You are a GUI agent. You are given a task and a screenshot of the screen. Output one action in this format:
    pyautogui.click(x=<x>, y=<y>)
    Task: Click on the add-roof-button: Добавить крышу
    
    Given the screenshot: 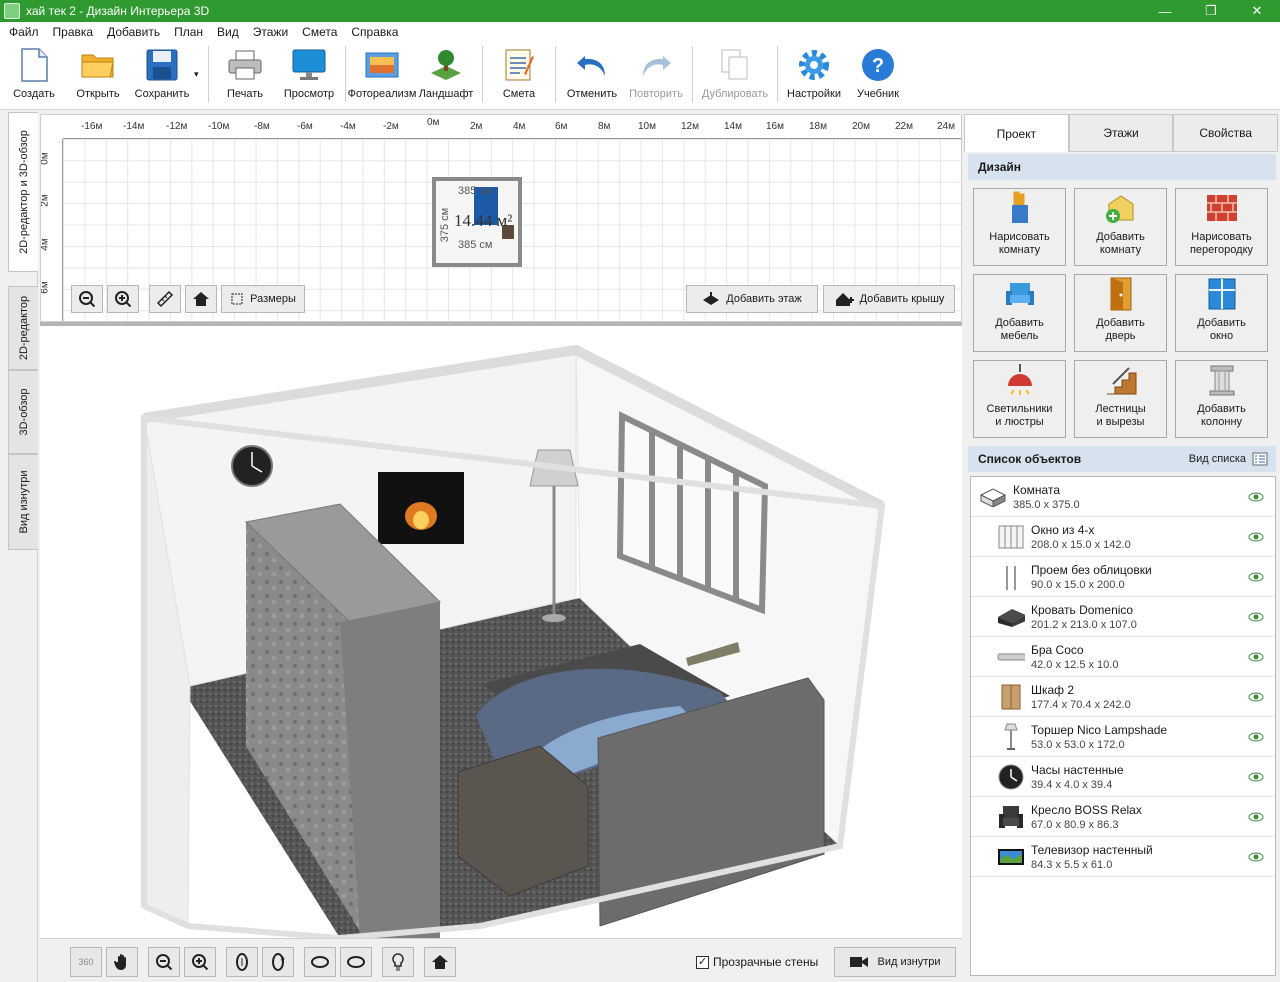 What is the action you would take?
    pyautogui.click(x=889, y=299)
    